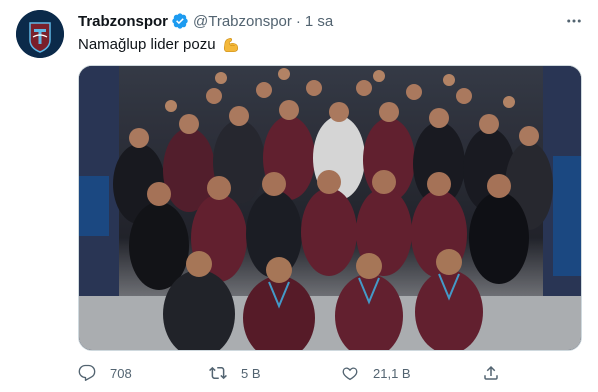 The image size is (598, 392). I want to click on share-button, so click(498, 373).